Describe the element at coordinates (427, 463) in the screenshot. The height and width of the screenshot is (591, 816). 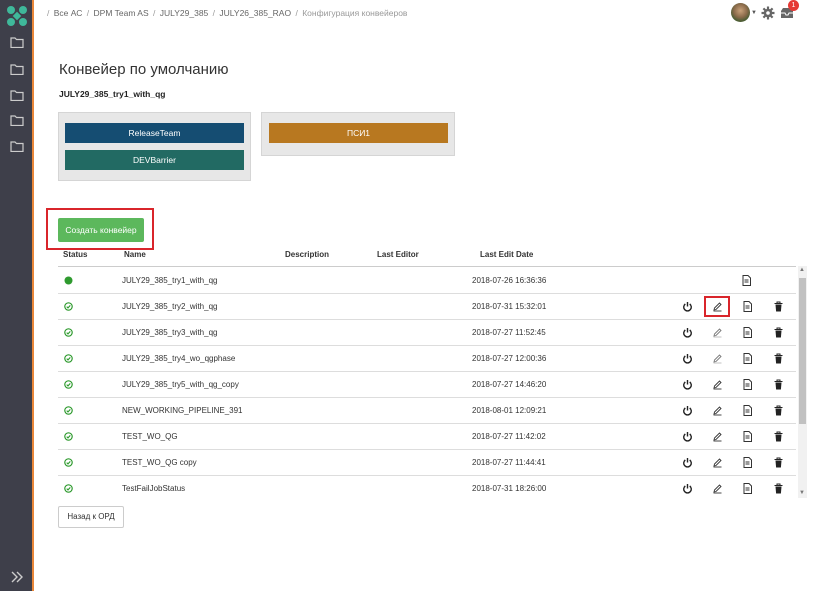
I see `table-row: TEST_WO_QG copy 2018-07-27 11:44:41` at that location.